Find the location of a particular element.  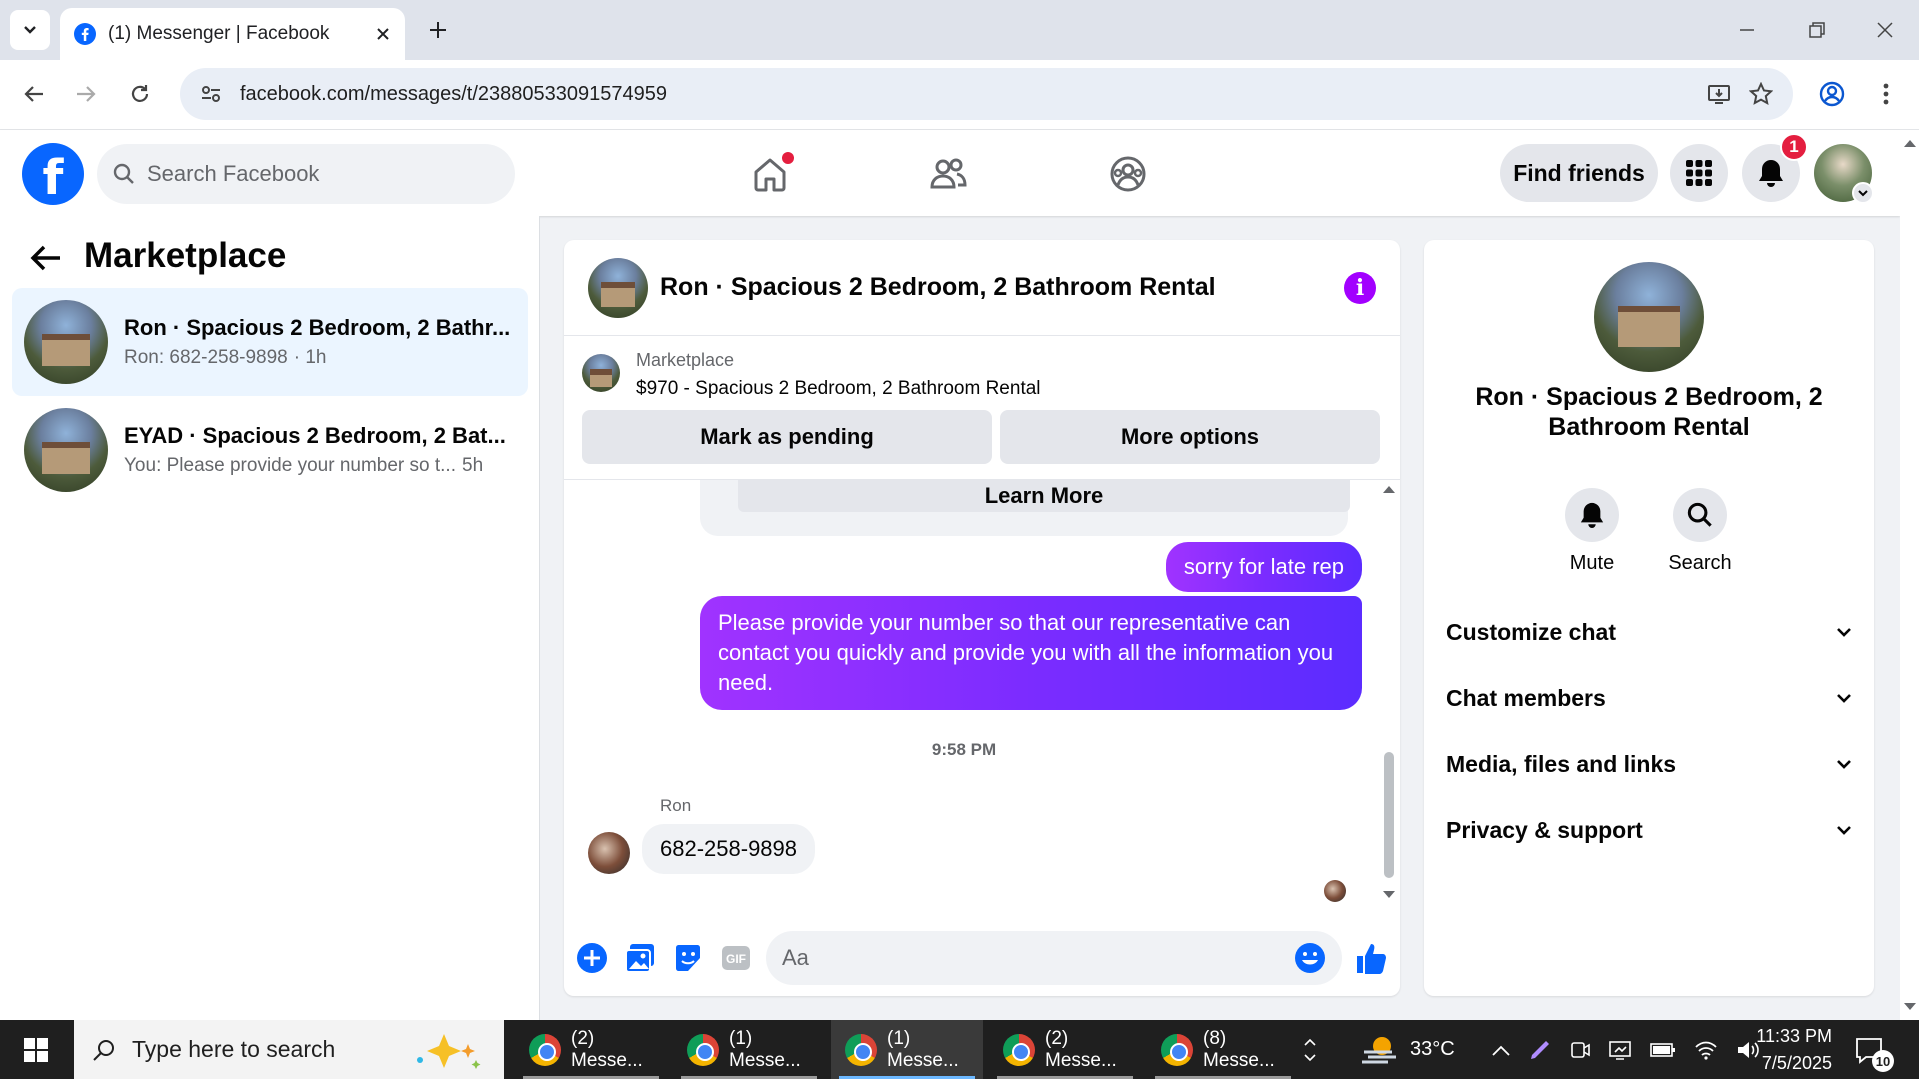

minimize-icon is located at coordinates (1747, 30).